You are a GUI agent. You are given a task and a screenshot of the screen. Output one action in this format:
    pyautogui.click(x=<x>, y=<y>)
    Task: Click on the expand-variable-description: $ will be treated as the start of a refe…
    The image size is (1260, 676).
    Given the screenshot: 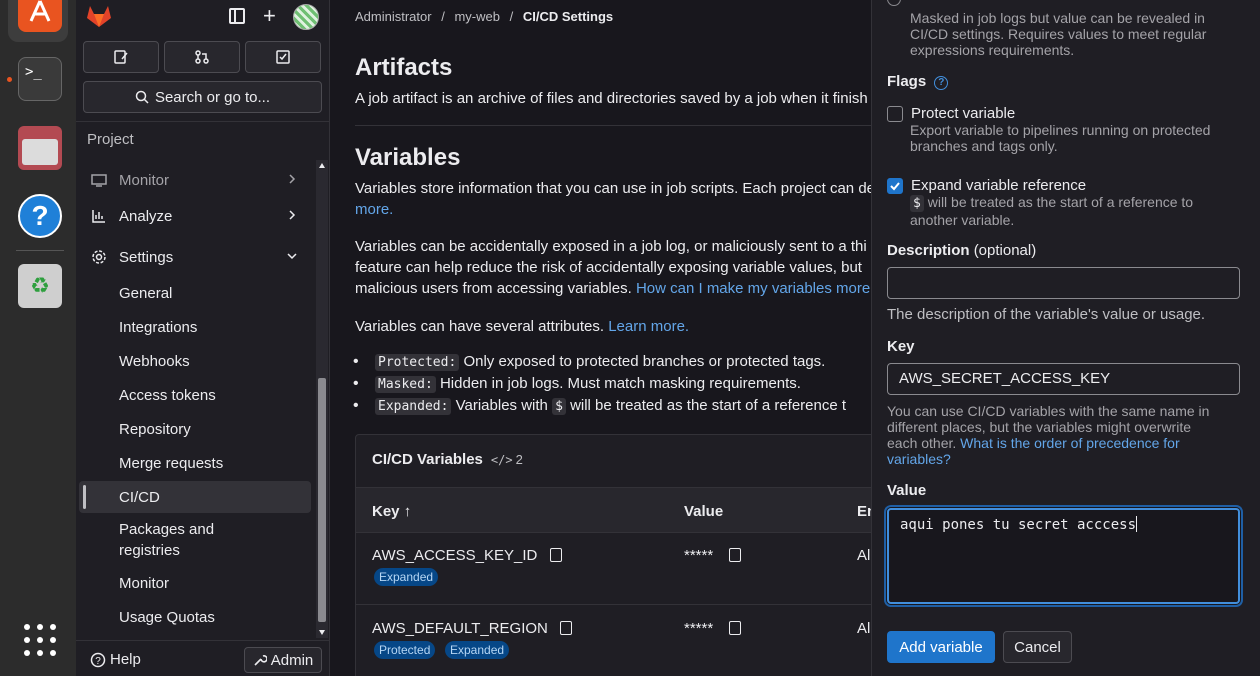 What is the action you would take?
    pyautogui.click(x=1080, y=211)
    